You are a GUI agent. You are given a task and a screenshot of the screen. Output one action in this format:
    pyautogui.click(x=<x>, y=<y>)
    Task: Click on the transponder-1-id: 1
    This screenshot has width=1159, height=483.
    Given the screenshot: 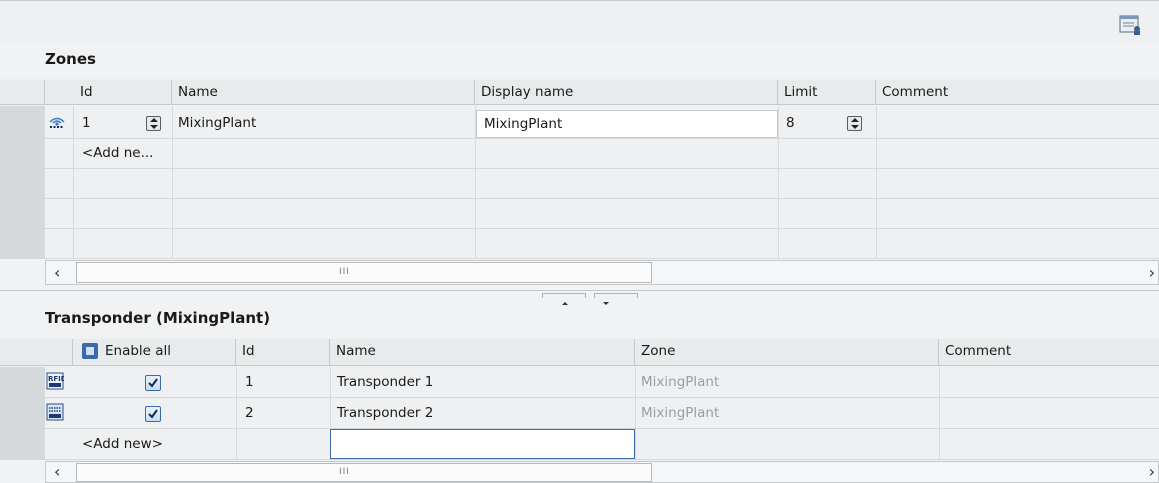 What is the action you would take?
    pyautogui.click(x=249, y=382)
    